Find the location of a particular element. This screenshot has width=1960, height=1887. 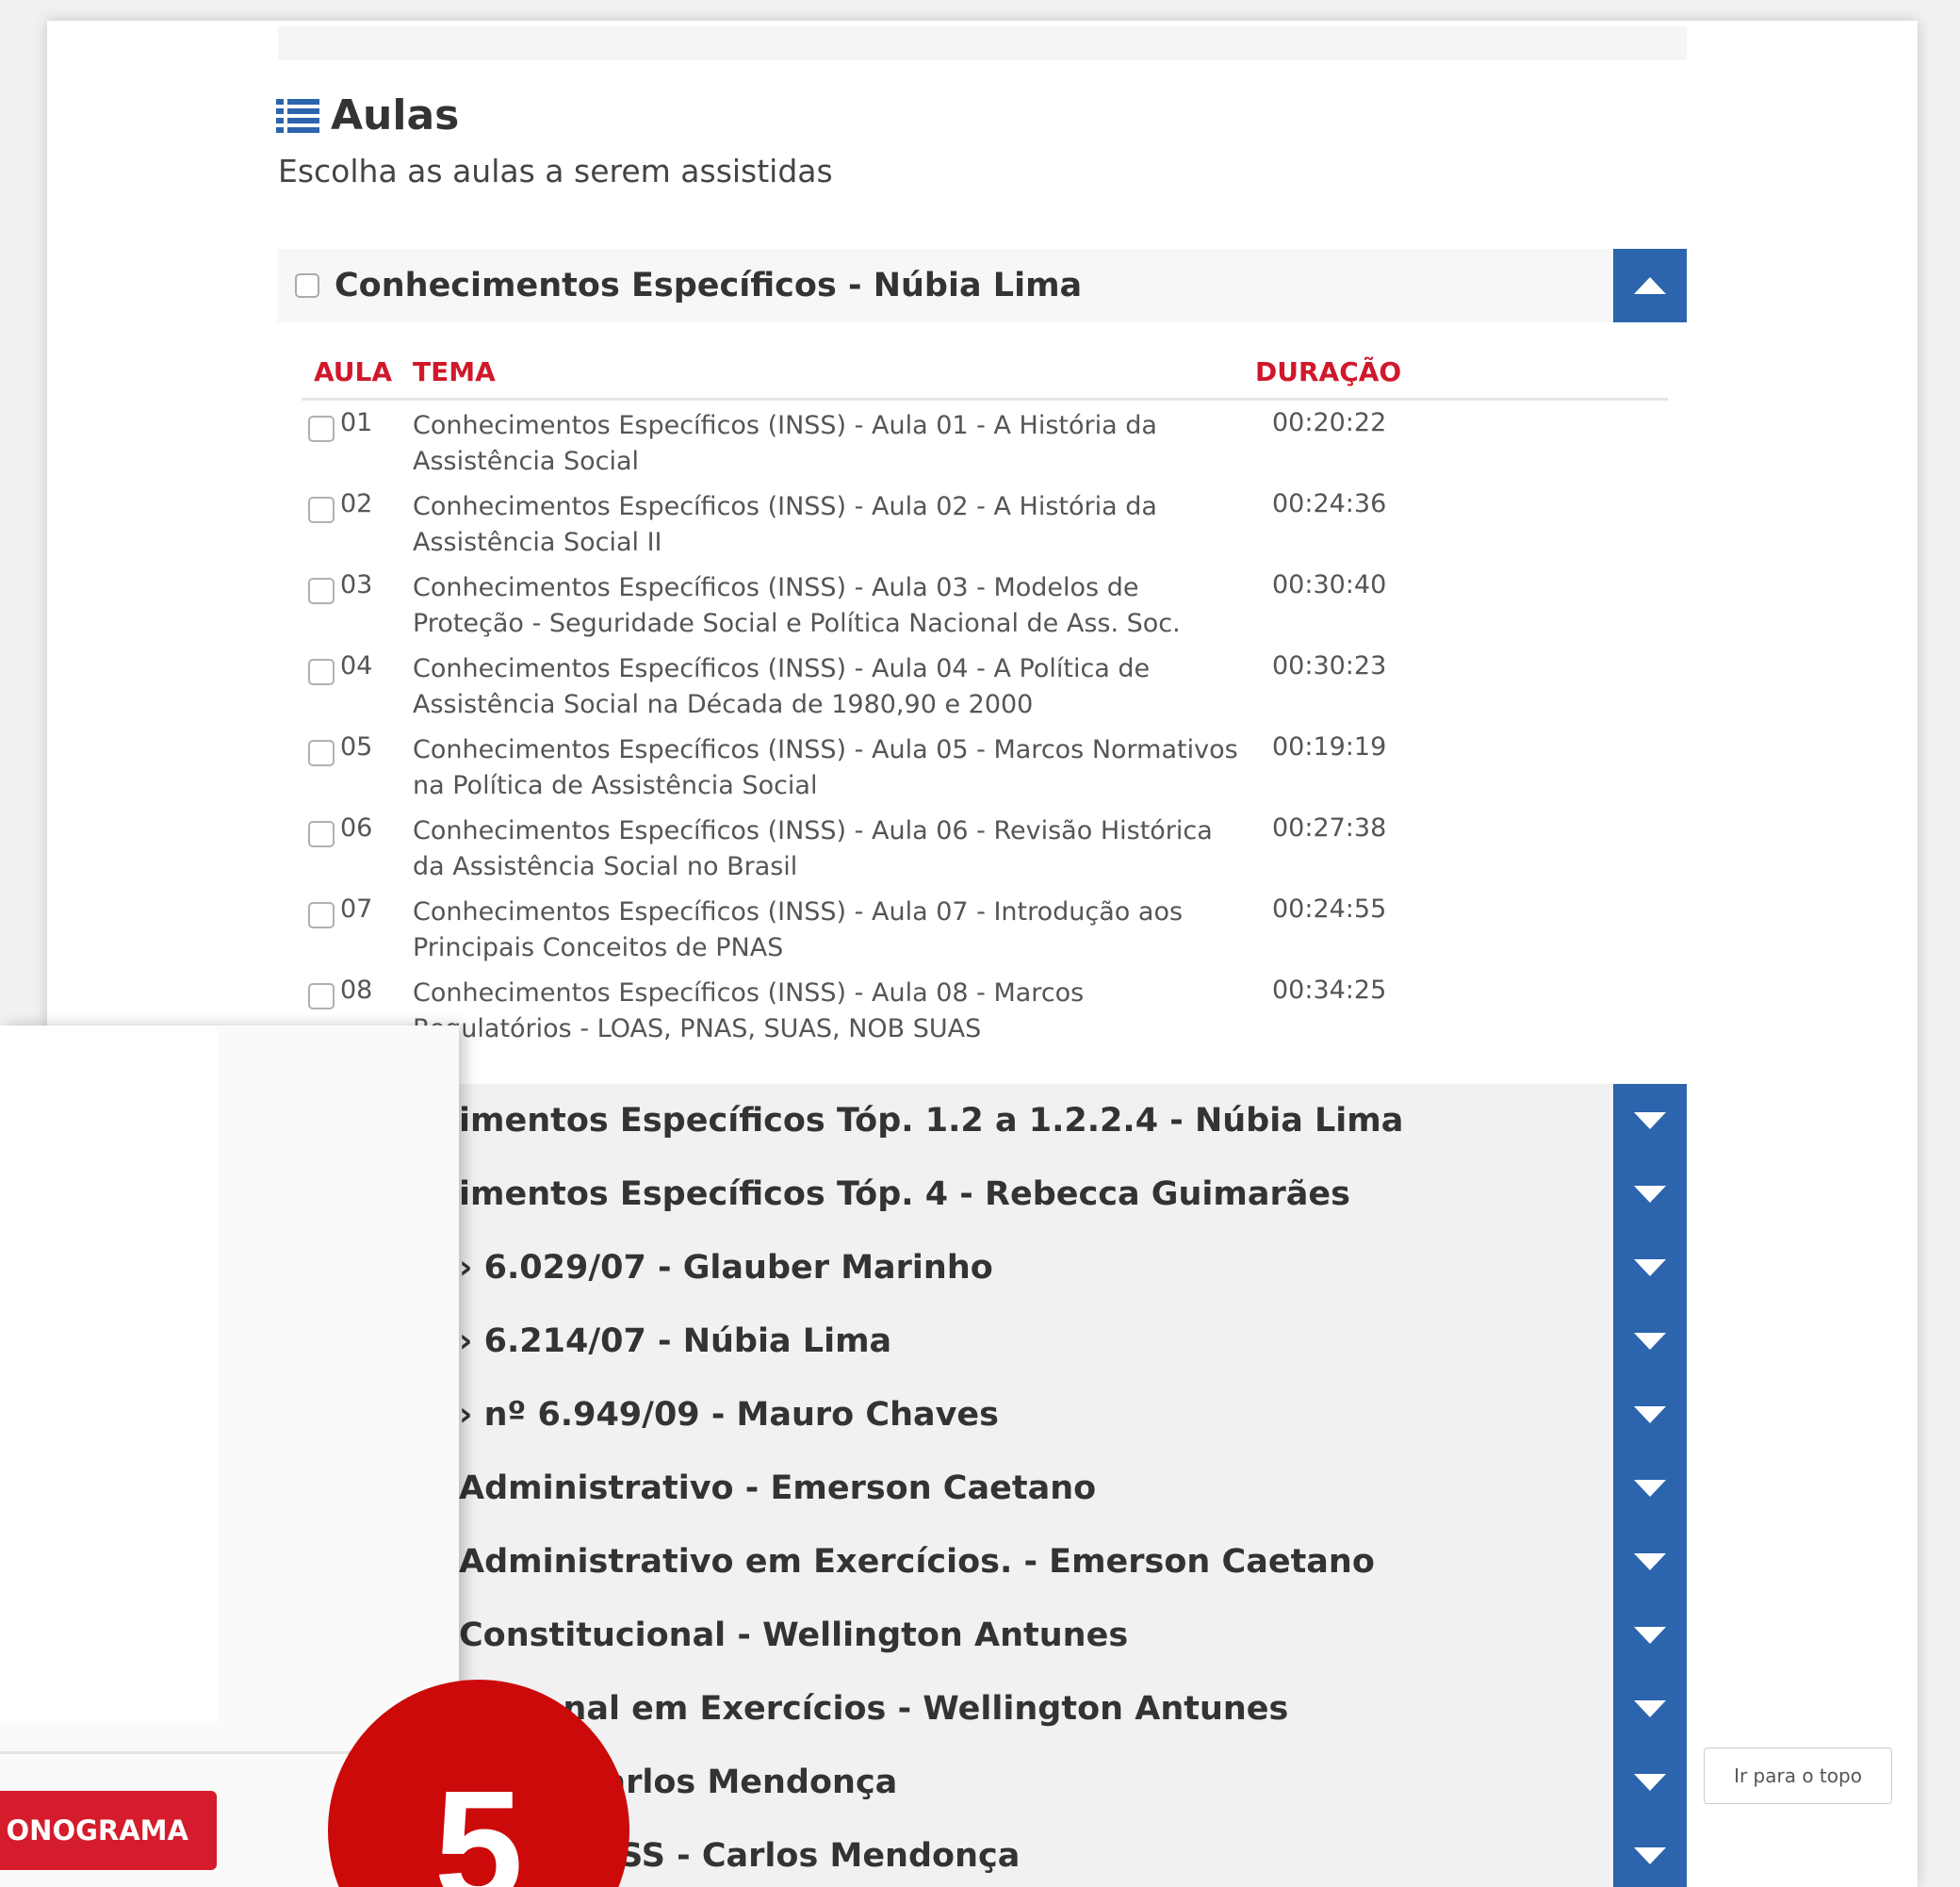

collapse-button is located at coordinates (1650, 285).